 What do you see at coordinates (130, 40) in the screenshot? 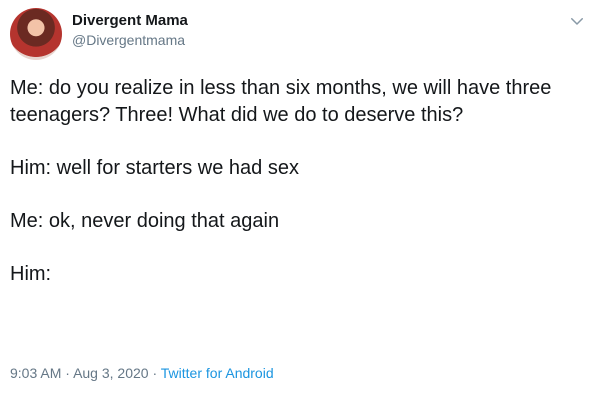
I see `user-handle: @Divergentmama` at bounding box center [130, 40].